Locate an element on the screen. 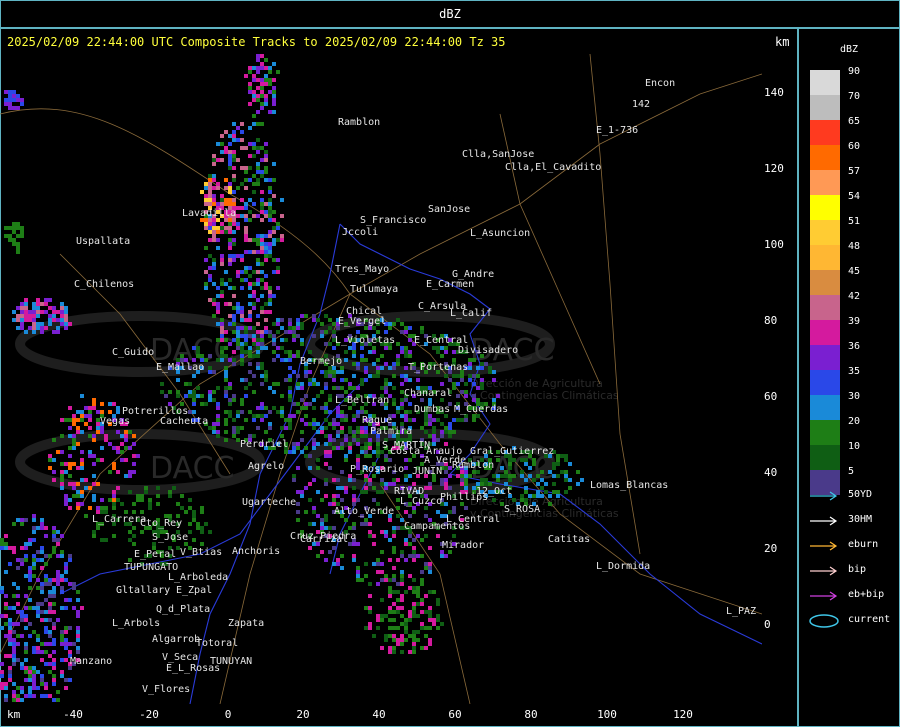 The width and height of the screenshot is (900, 727). town-label: L_PAZ is located at coordinates (741, 611).